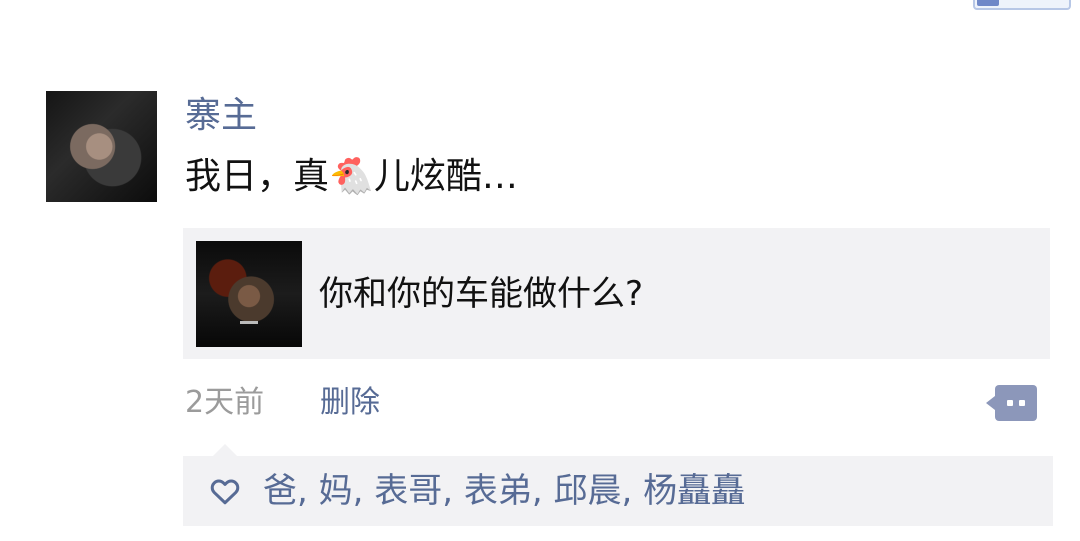  Describe the element at coordinates (588, 491) in the screenshot. I see `like-user: 邱晨` at that location.